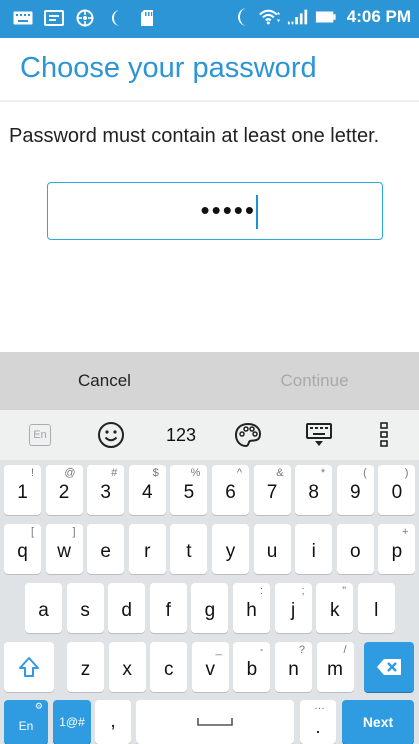 This screenshot has height=744, width=419. What do you see at coordinates (248, 435) in the screenshot?
I see `theme-button` at bounding box center [248, 435].